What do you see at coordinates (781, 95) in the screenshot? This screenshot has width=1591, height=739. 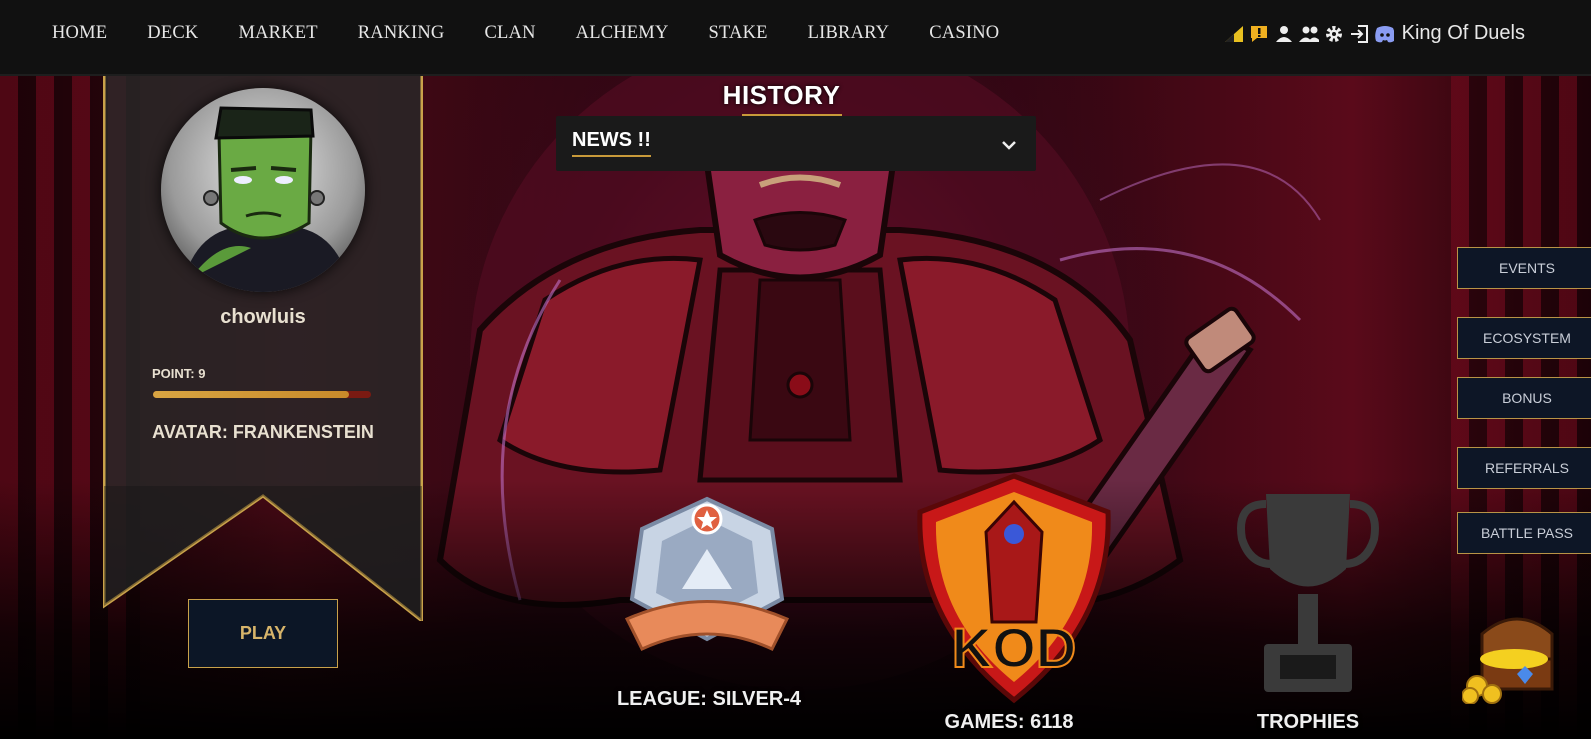 I see `history-title: HISTORY` at bounding box center [781, 95].